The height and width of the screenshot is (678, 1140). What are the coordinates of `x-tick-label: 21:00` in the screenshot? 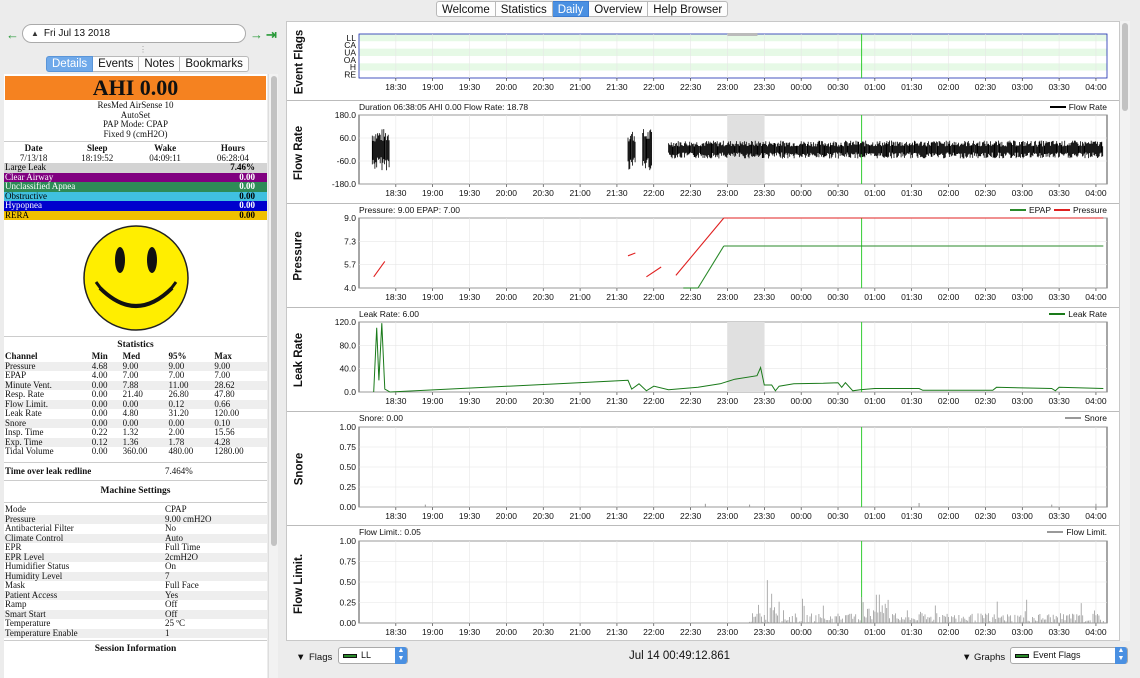 It's located at (580, 87).